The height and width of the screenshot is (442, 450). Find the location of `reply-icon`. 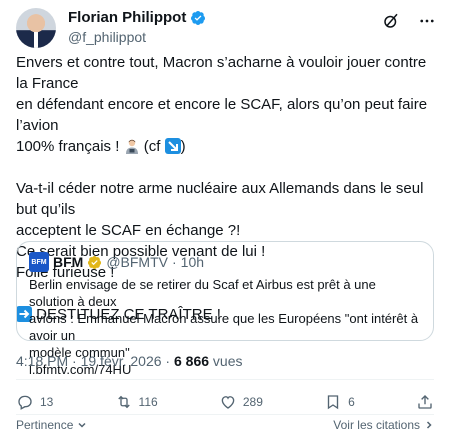

reply-icon is located at coordinates (25, 402).